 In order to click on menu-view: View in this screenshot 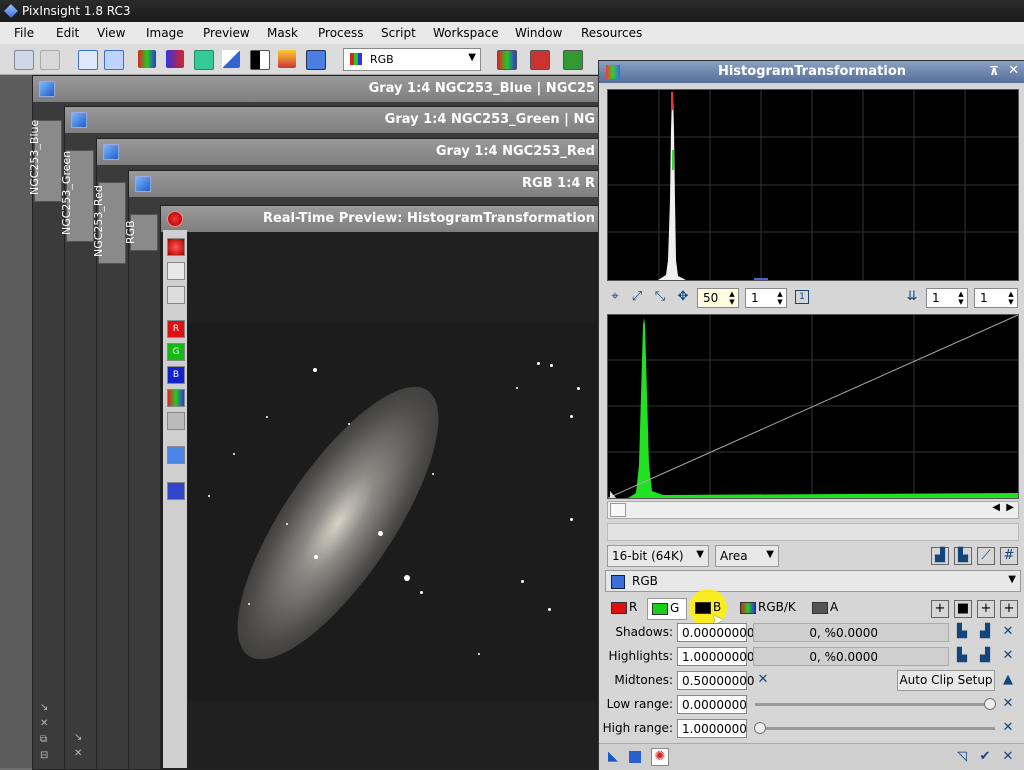, I will do `click(111, 33)`.